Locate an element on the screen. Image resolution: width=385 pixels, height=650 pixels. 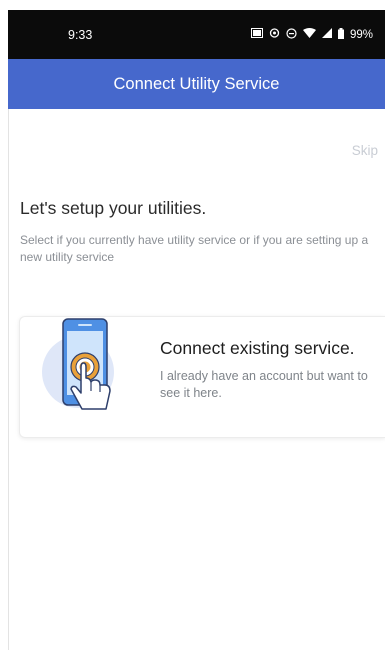
skip-button: Skip is located at coordinates (365, 150).